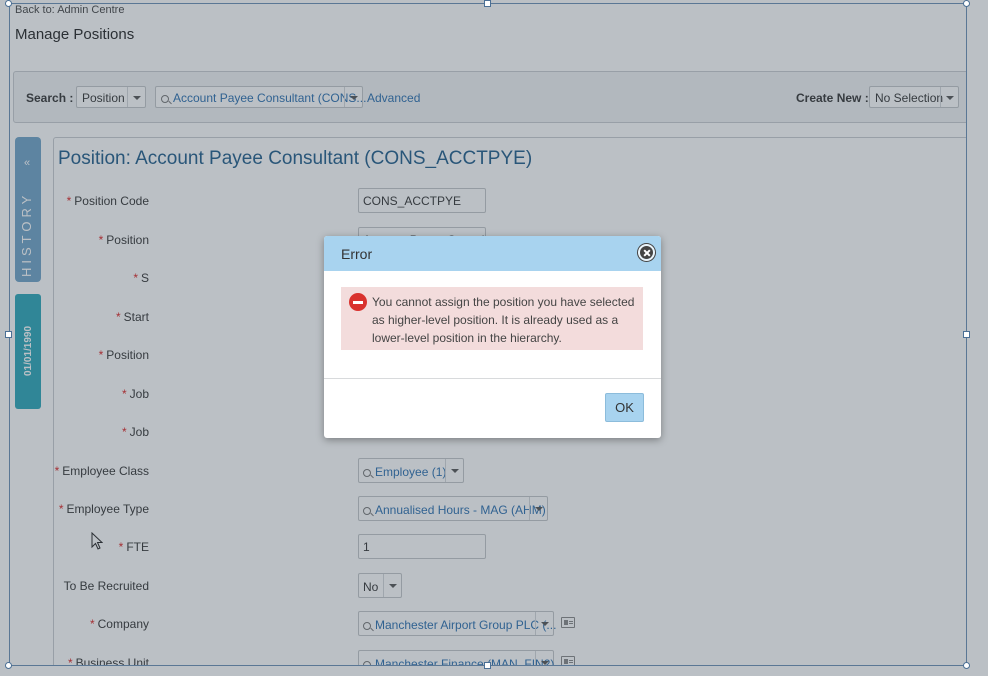 The height and width of the screenshot is (676, 988). I want to click on ok-button: OK, so click(624, 407).